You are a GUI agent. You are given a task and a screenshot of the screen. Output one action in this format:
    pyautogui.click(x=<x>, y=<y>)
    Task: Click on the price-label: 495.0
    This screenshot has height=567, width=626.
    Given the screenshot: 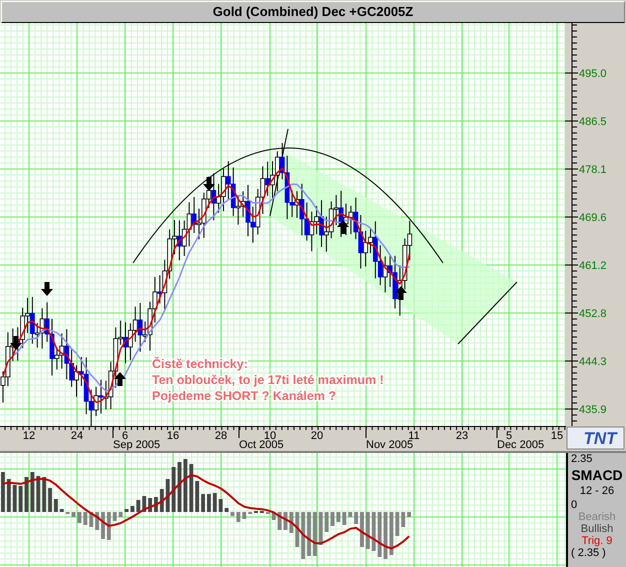 What is the action you would take?
    pyautogui.click(x=593, y=74)
    